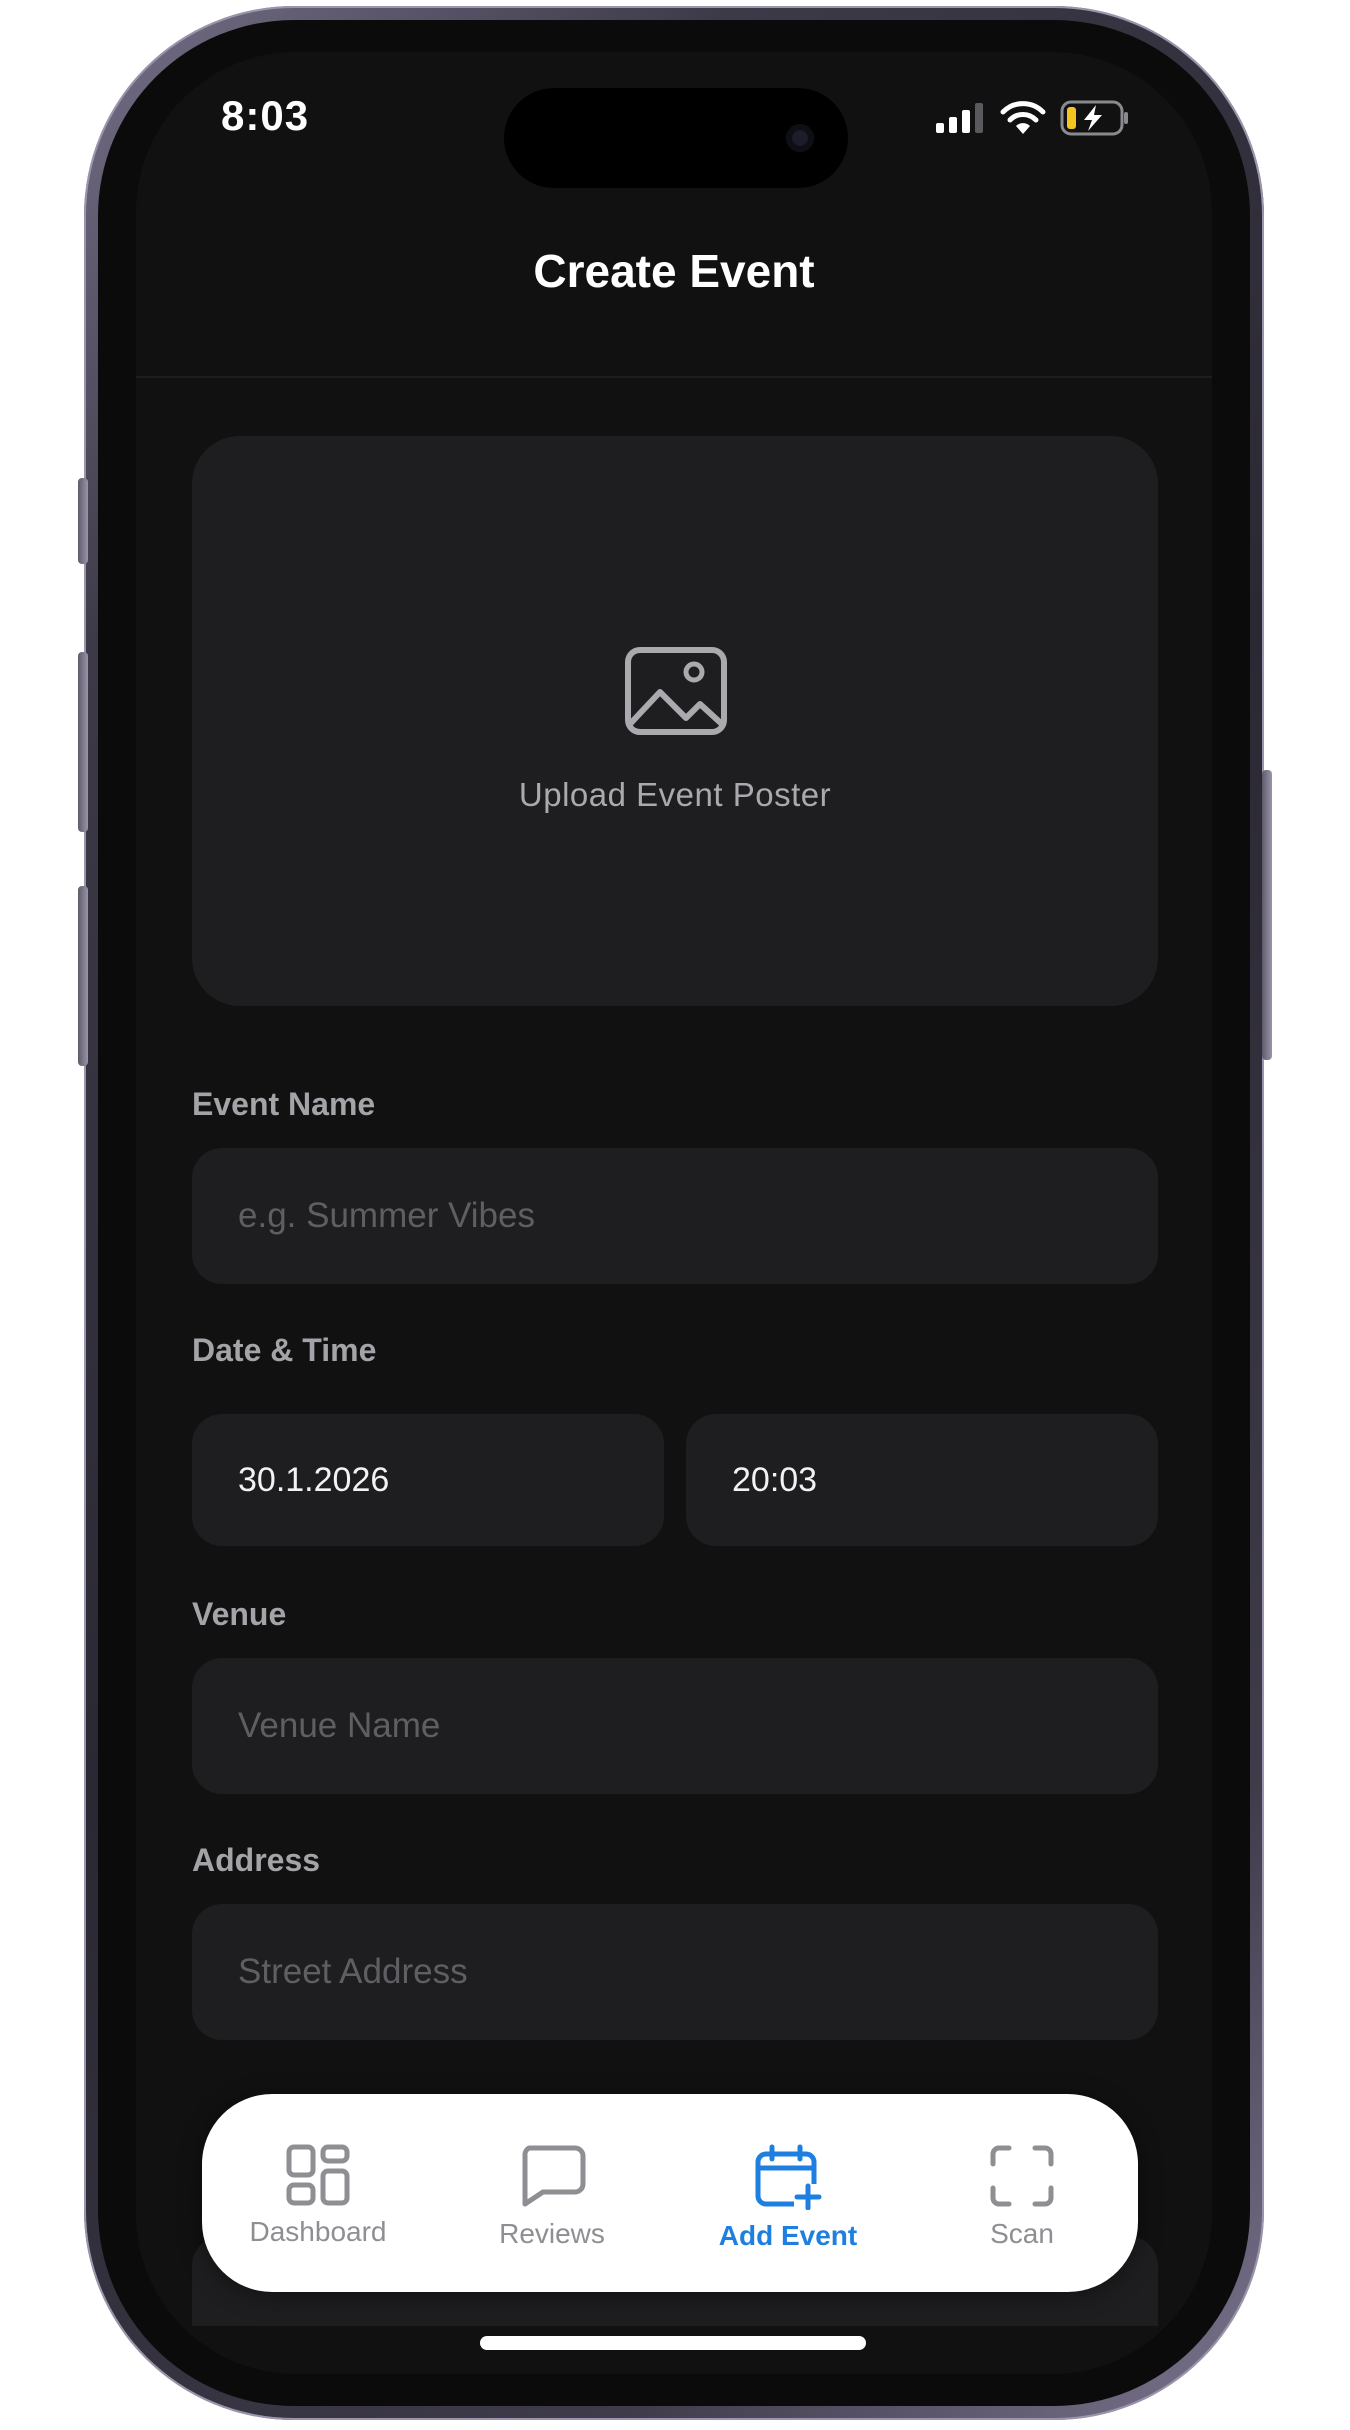 The width and height of the screenshot is (1350, 2430). I want to click on event-name-input: e.g. Summer Vibes, so click(675, 1216).